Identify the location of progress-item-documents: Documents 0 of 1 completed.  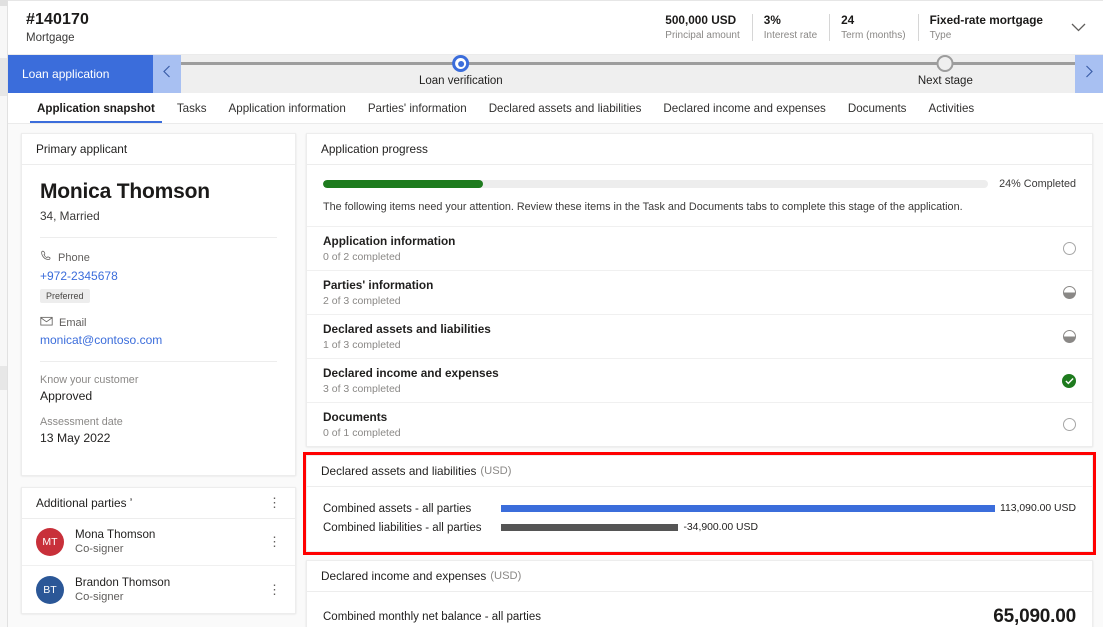
(699, 424).